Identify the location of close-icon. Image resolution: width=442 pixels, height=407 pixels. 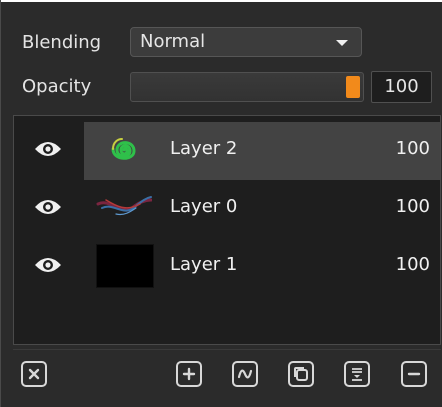
(34, 374).